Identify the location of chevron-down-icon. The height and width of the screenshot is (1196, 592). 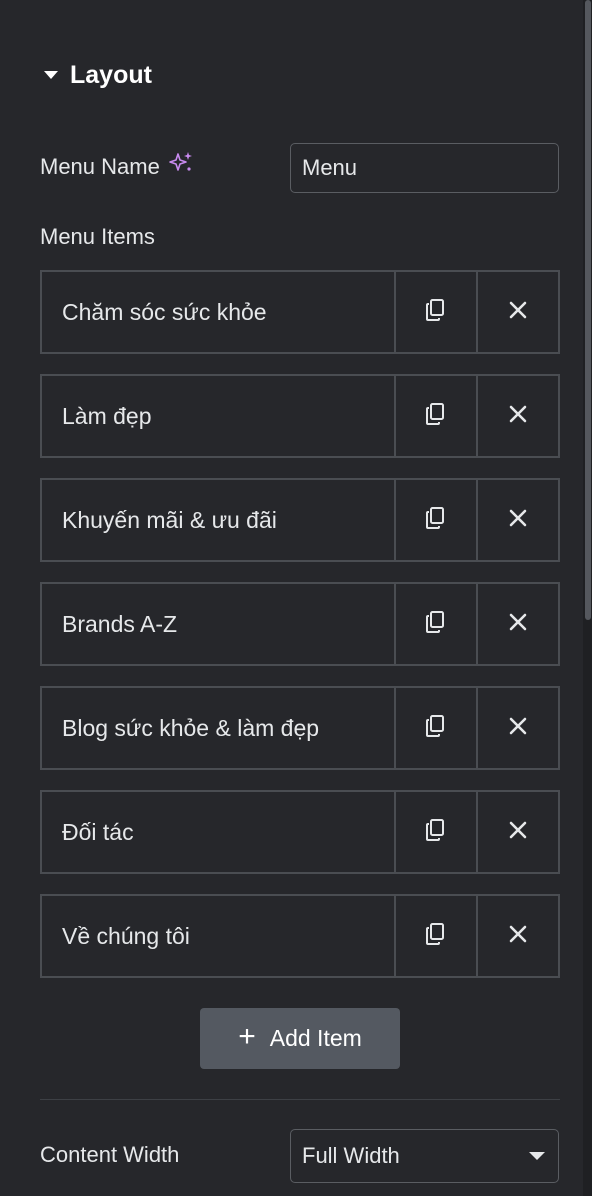
(537, 1156).